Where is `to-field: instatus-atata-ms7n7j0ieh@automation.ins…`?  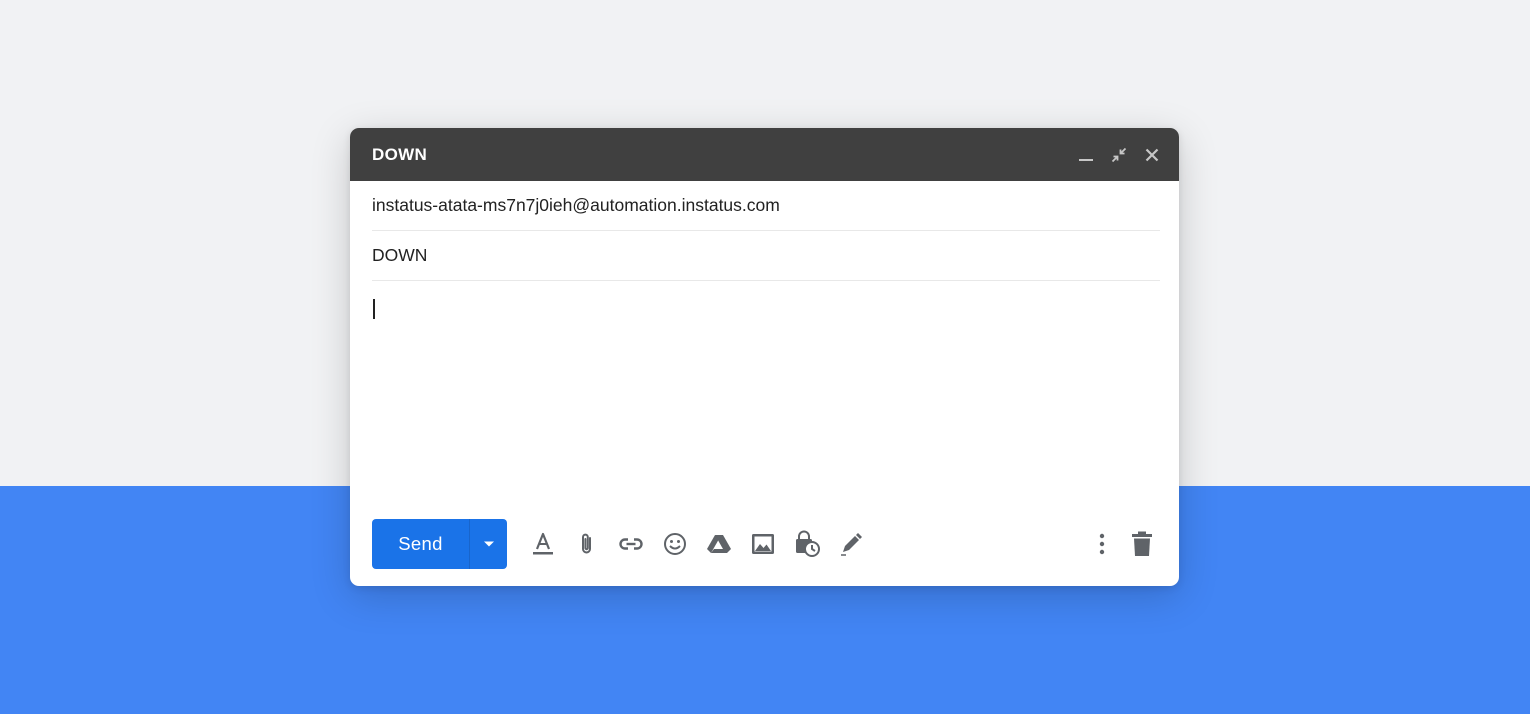
to-field: instatus-atata-ms7n7j0ieh@automation.ins… is located at coordinates (766, 206).